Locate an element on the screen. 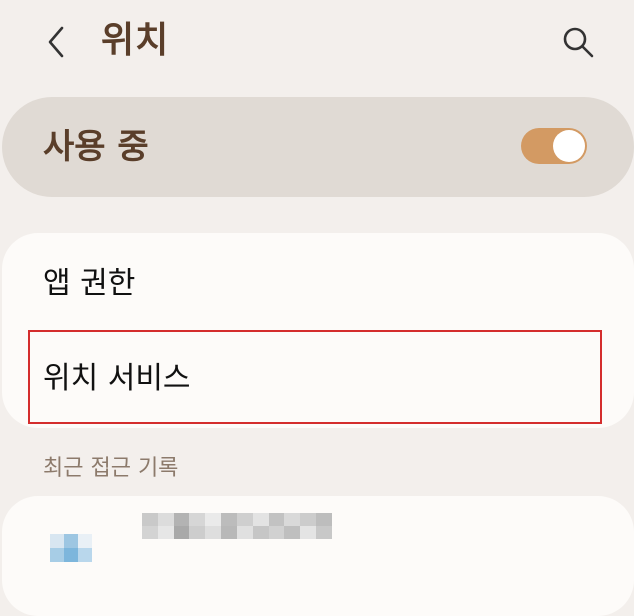 The image size is (634, 616). chevron-left-icon is located at coordinates (56, 42).